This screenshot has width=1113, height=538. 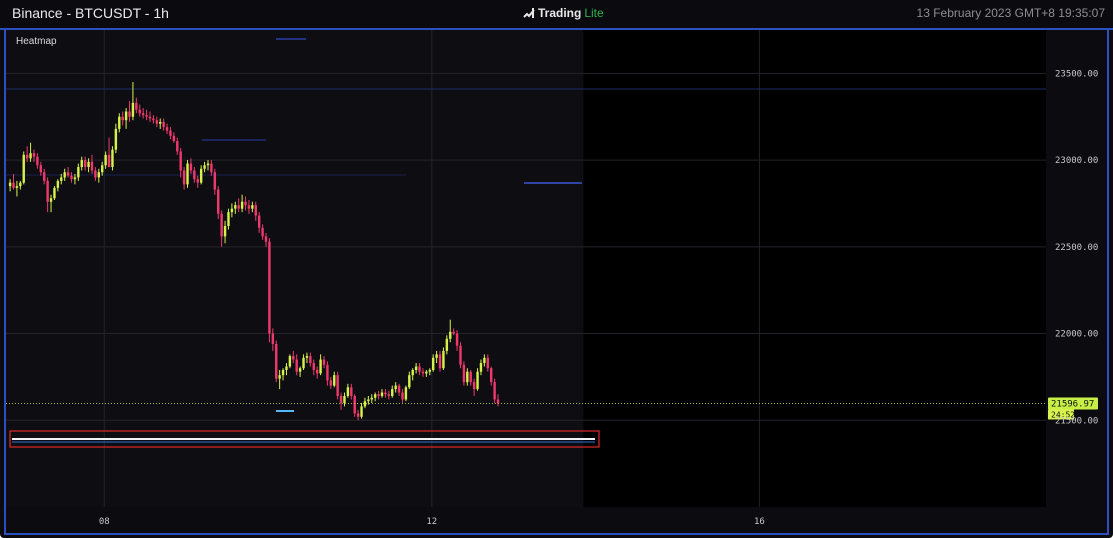 What do you see at coordinates (1076, 421) in the screenshot?
I see `y-tick-label: 21500.00` at bounding box center [1076, 421].